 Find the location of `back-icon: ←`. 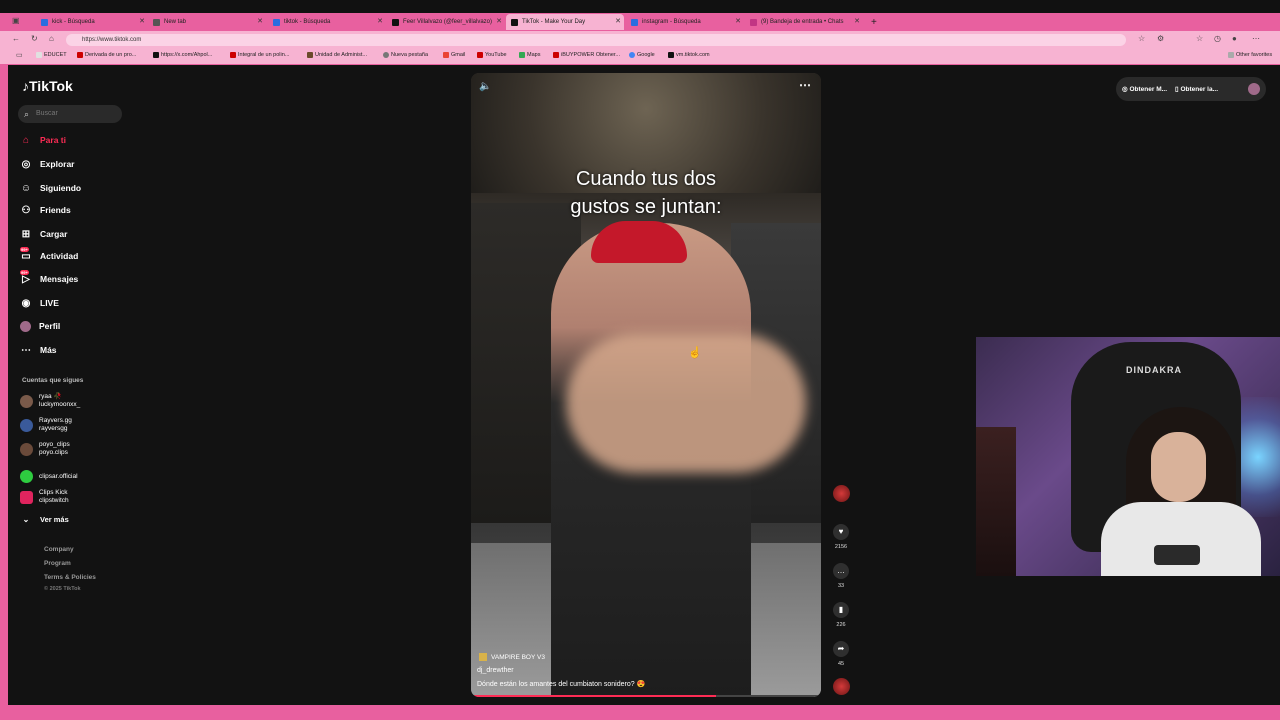

back-icon: ← is located at coordinates (16, 38).